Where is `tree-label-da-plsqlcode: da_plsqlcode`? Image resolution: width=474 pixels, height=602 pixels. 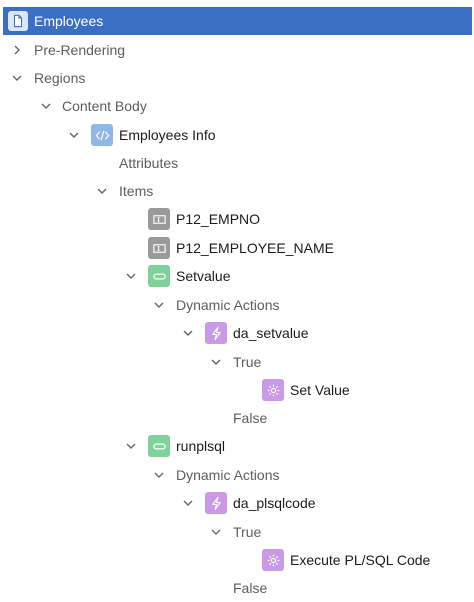 tree-label-da-plsqlcode: da_plsqlcode is located at coordinates (274, 503).